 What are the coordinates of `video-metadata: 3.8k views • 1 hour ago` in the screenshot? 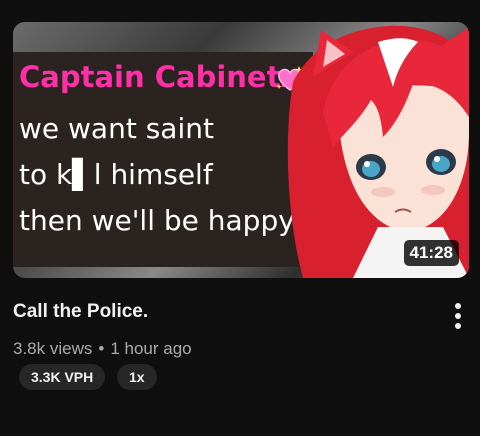 It's located at (102, 349).